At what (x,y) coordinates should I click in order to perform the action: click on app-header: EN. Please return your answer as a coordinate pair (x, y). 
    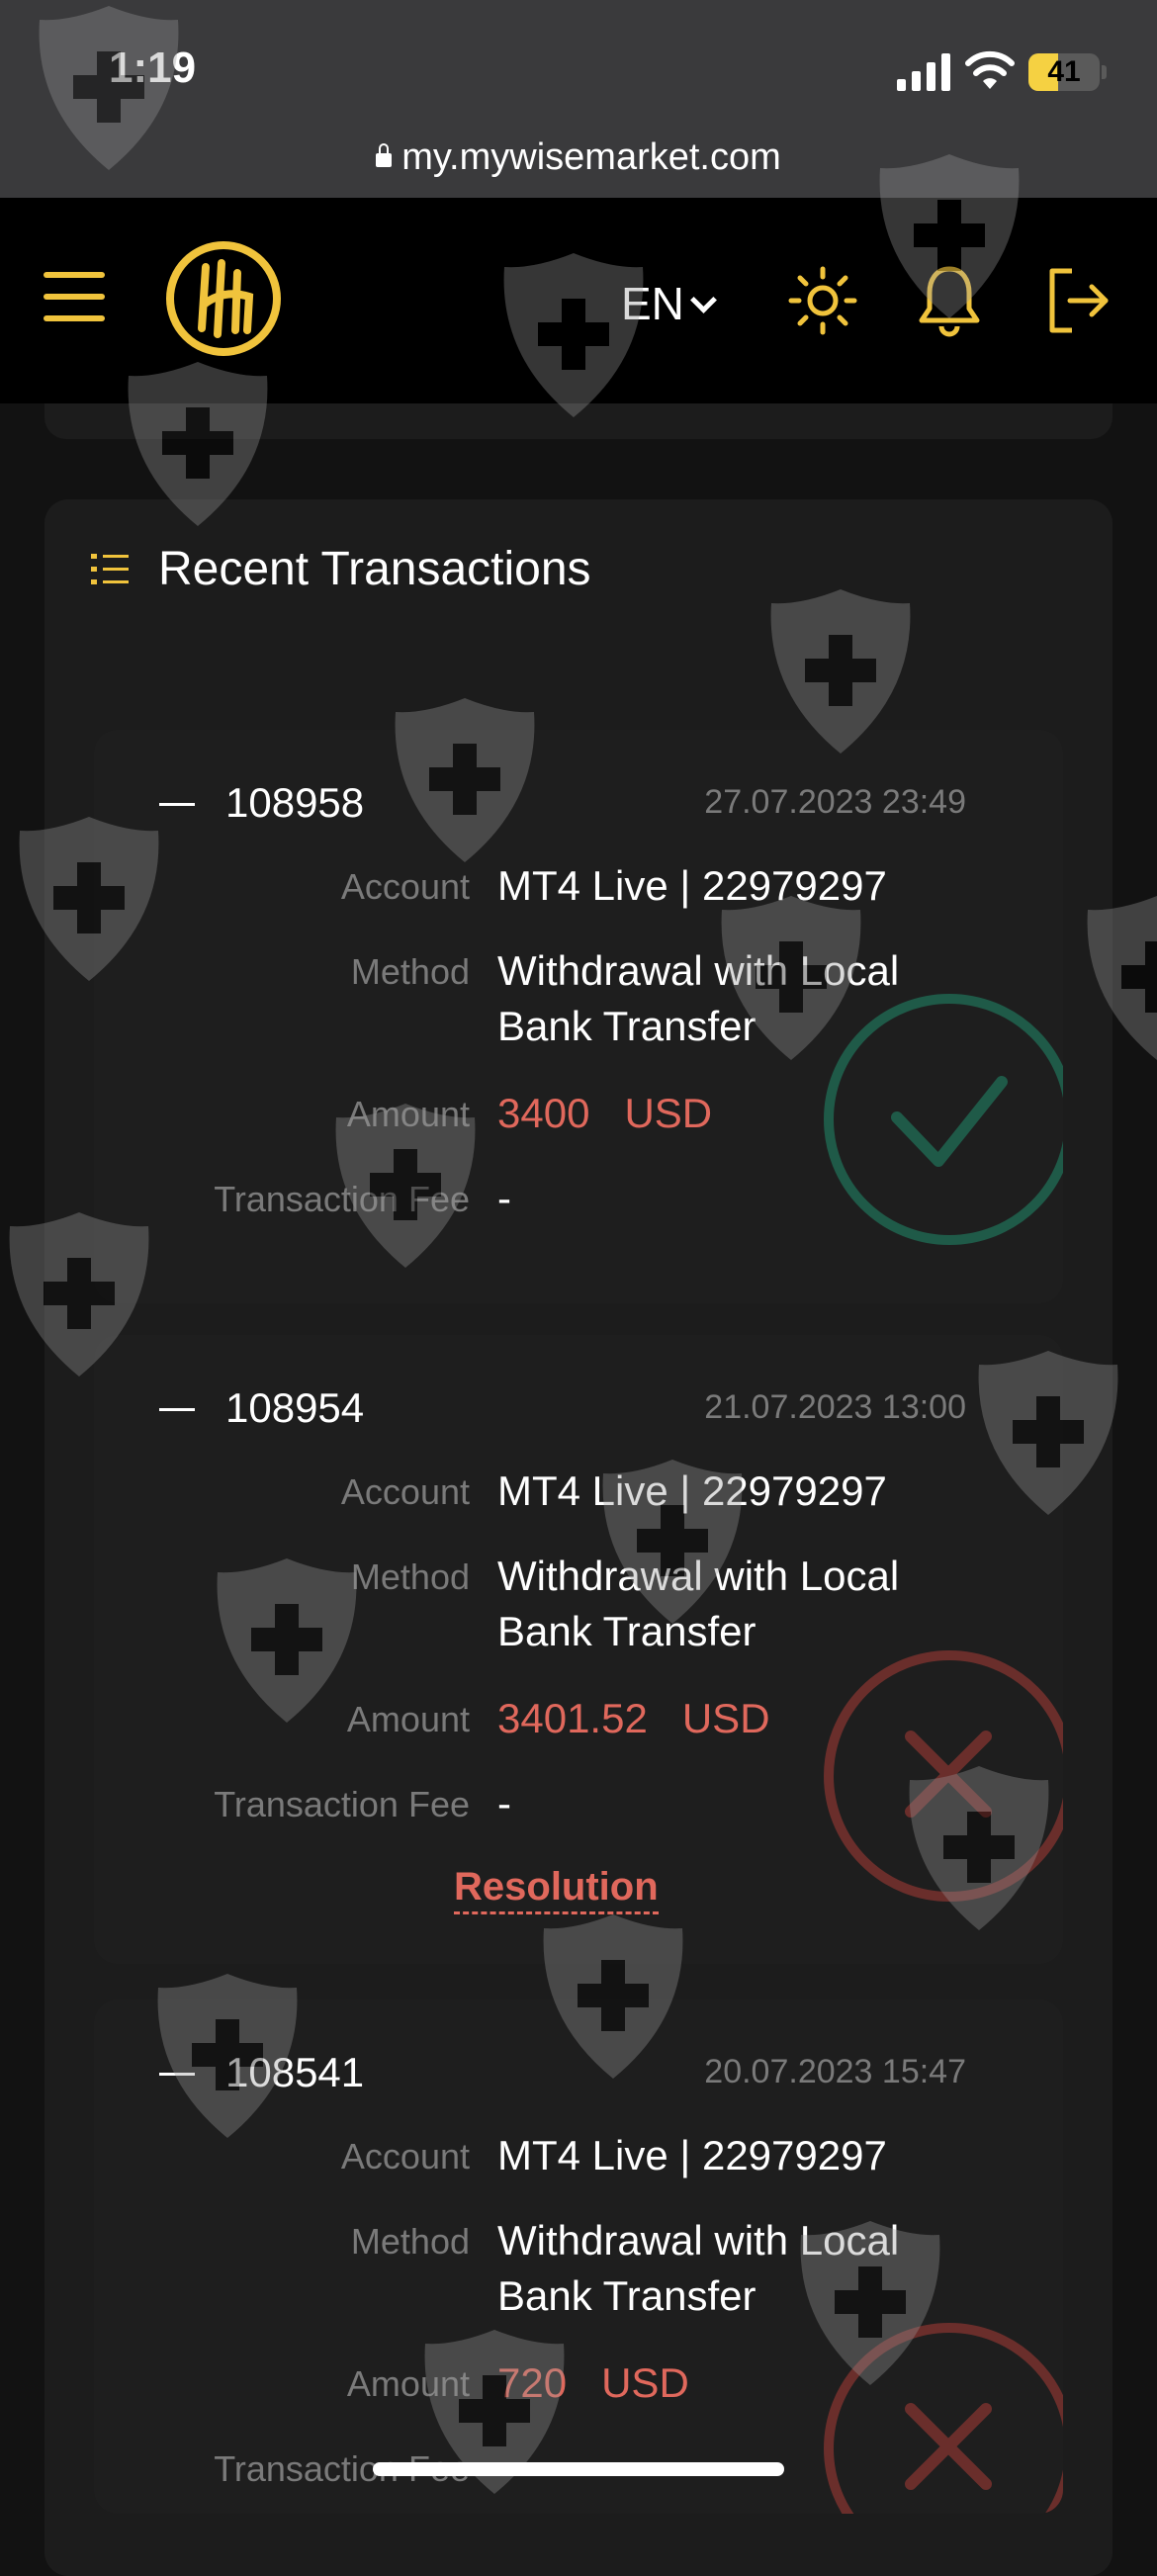
    Looking at the image, I should click on (578, 300).